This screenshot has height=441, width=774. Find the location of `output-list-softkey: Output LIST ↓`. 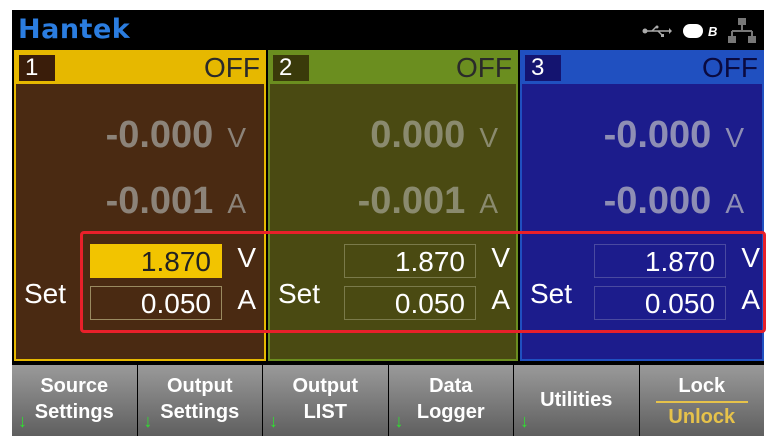

output-list-softkey: Output LIST ↓ is located at coordinates (326, 400).